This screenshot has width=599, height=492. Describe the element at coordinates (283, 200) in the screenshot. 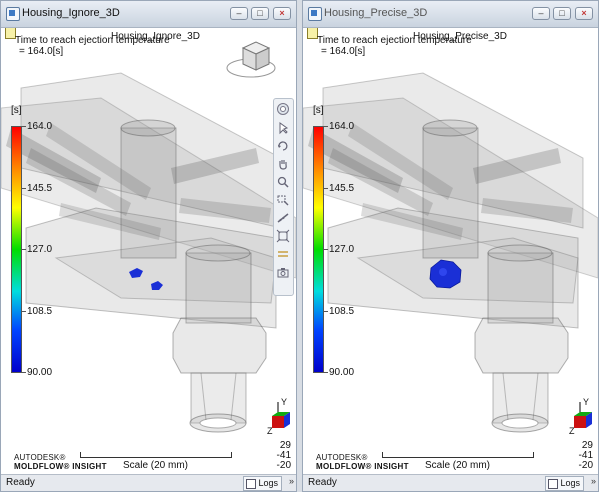

I see `zoom-window-icon` at that location.